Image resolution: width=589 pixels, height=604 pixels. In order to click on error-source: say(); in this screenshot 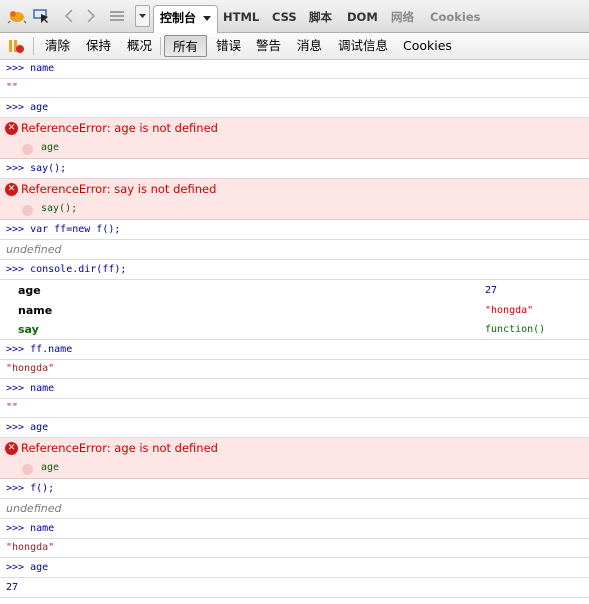, I will do `click(59, 208)`.